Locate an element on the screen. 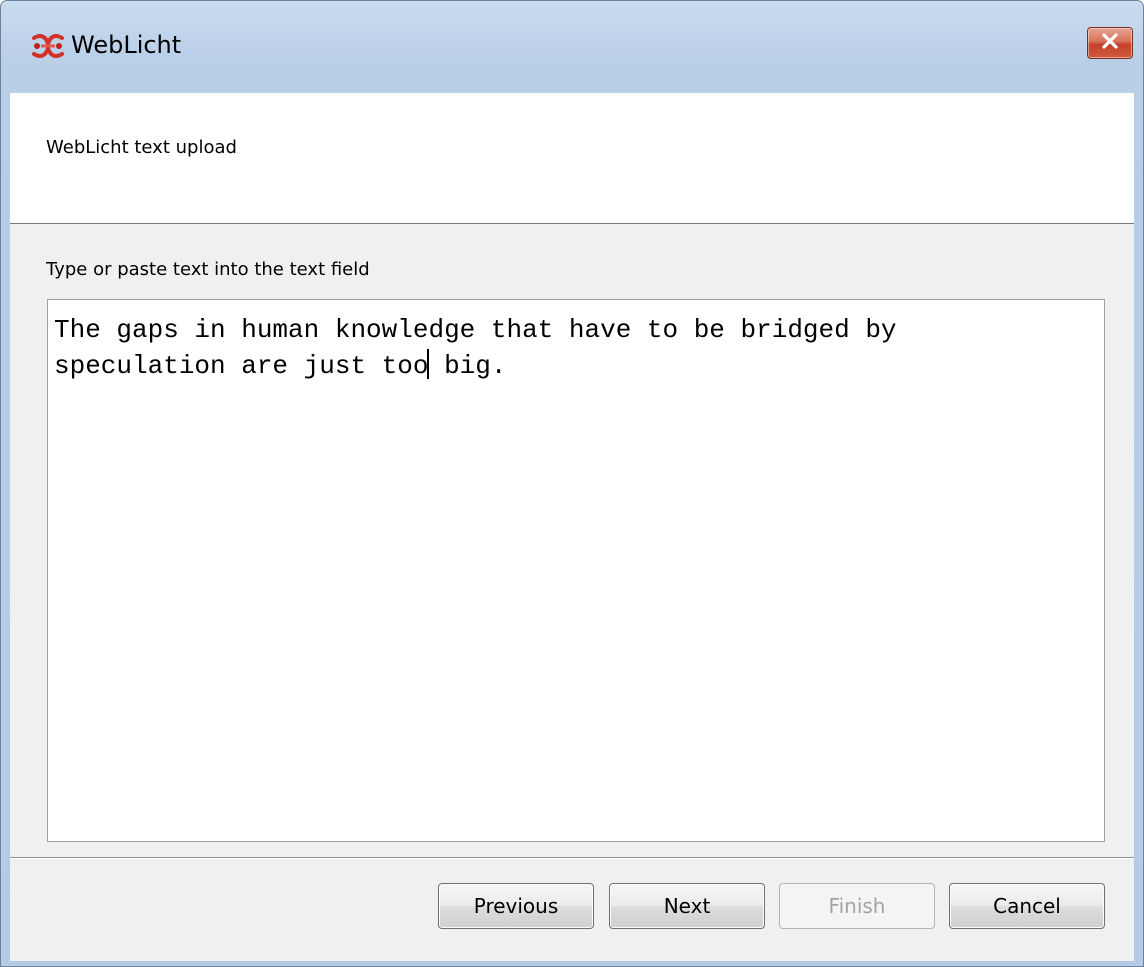 The height and width of the screenshot is (967, 1144). title-bar: WebLicht is located at coordinates (572, 47).